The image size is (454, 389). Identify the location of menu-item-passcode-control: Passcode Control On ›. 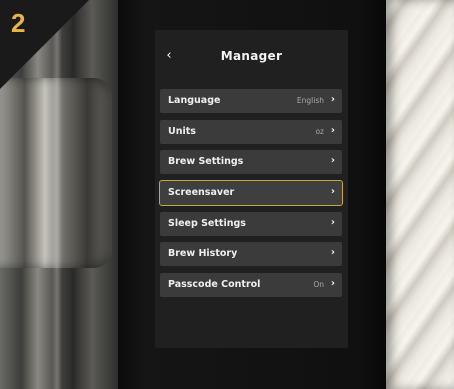
(251, 285).